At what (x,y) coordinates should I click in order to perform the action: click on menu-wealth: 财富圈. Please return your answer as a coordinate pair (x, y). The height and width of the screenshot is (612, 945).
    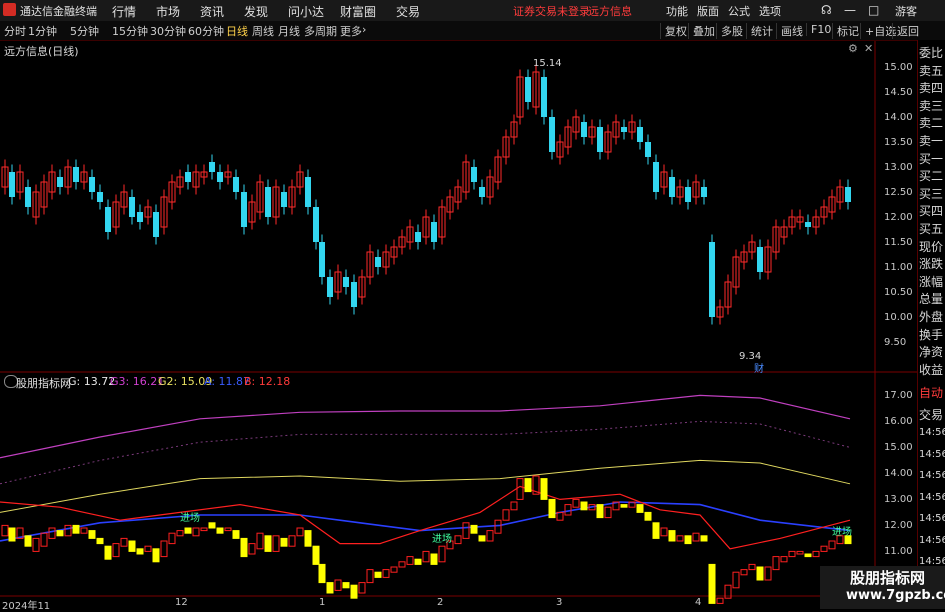
    Looking at the image, I should click on (358, 11).